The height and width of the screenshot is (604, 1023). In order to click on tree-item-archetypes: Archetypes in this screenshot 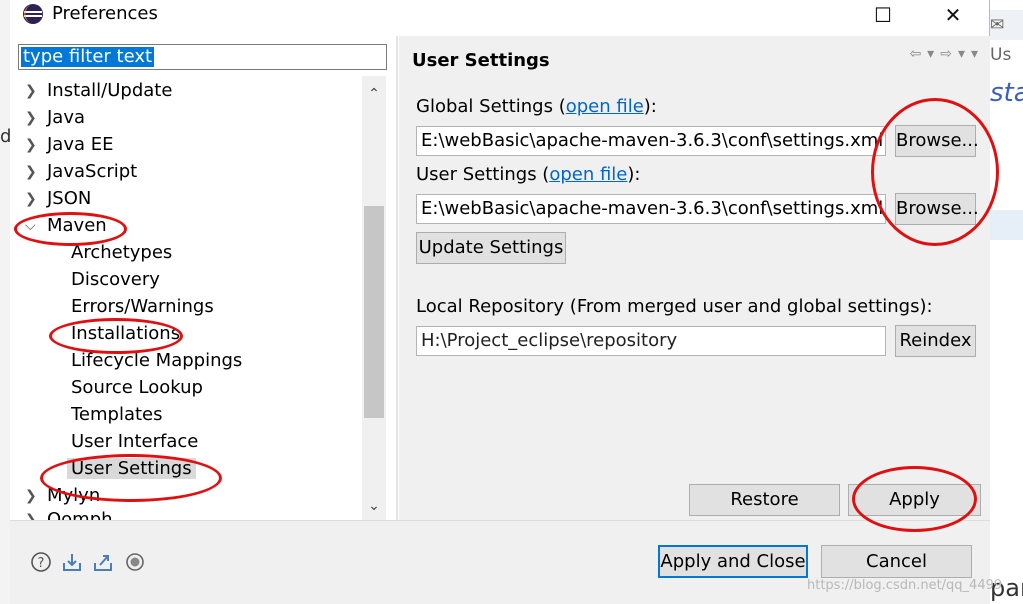, I will do `click(121, 253)`.